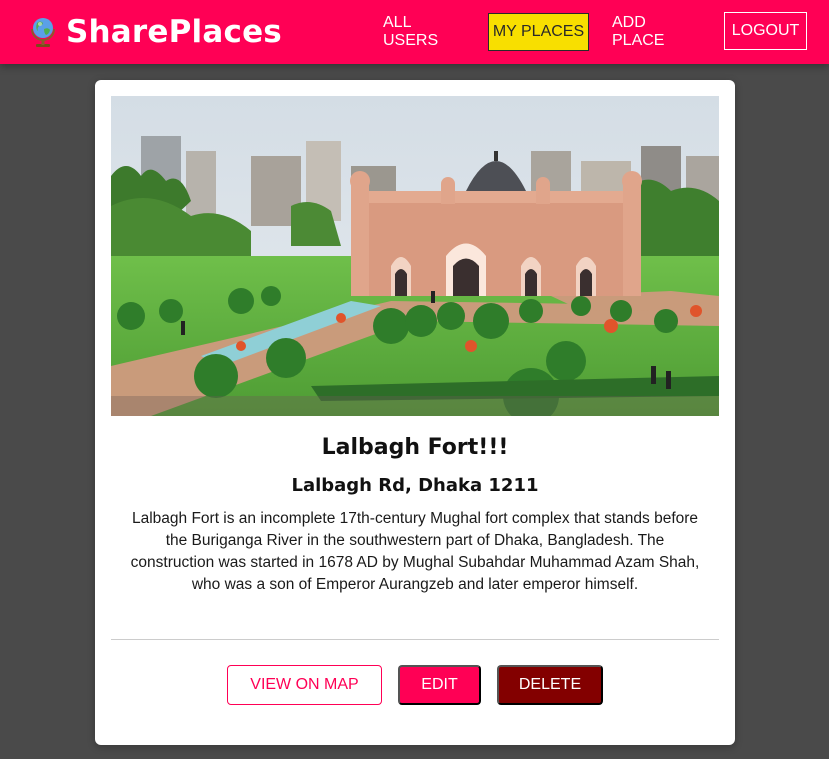  What do you see at coordinates (538, 32) in the screenshot?
I see `nav-my-places: MY PLACES` at bounding box center [538, 32].